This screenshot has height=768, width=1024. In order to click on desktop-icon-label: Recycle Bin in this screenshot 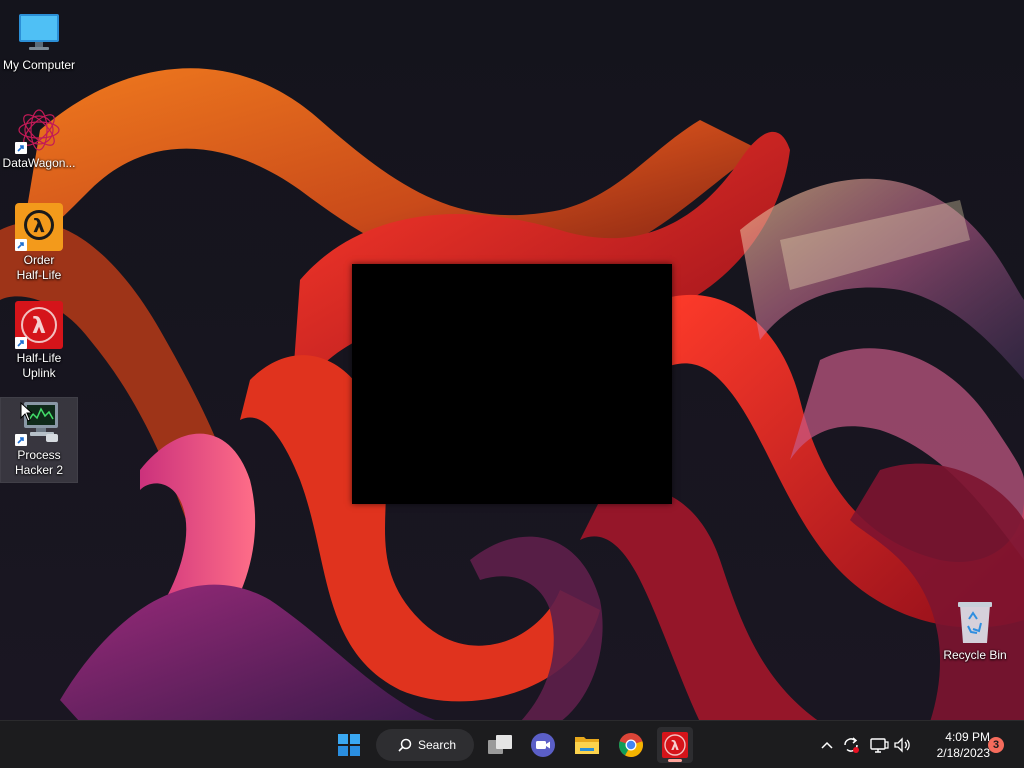, I will do `click(975, 655)`.